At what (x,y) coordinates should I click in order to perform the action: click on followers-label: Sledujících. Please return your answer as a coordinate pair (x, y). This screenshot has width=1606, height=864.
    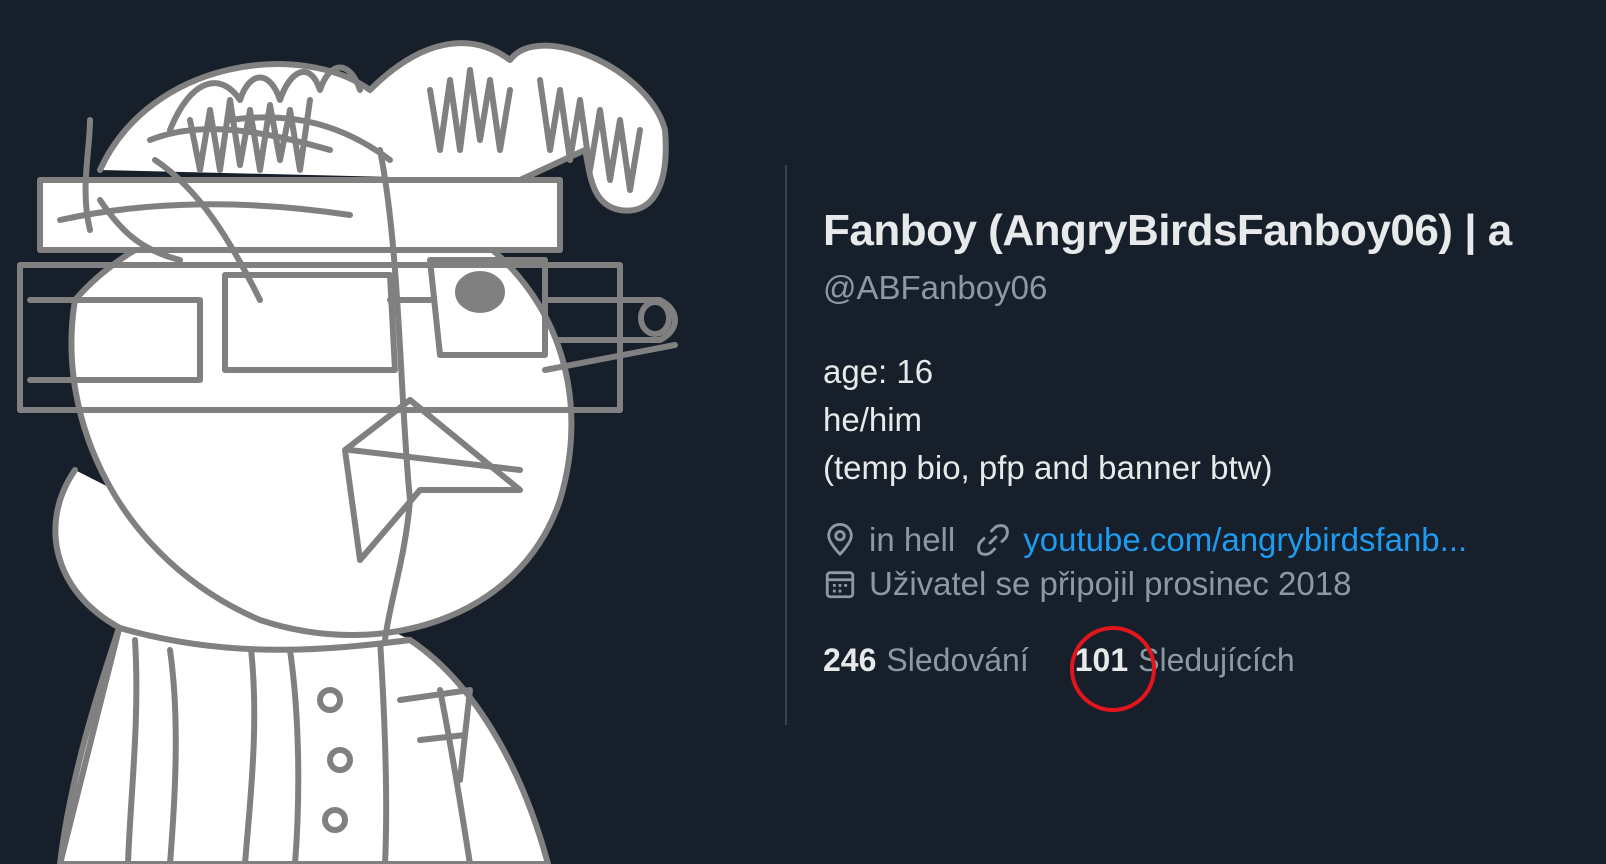
    Looking at the image, I should click on (1216, 660).